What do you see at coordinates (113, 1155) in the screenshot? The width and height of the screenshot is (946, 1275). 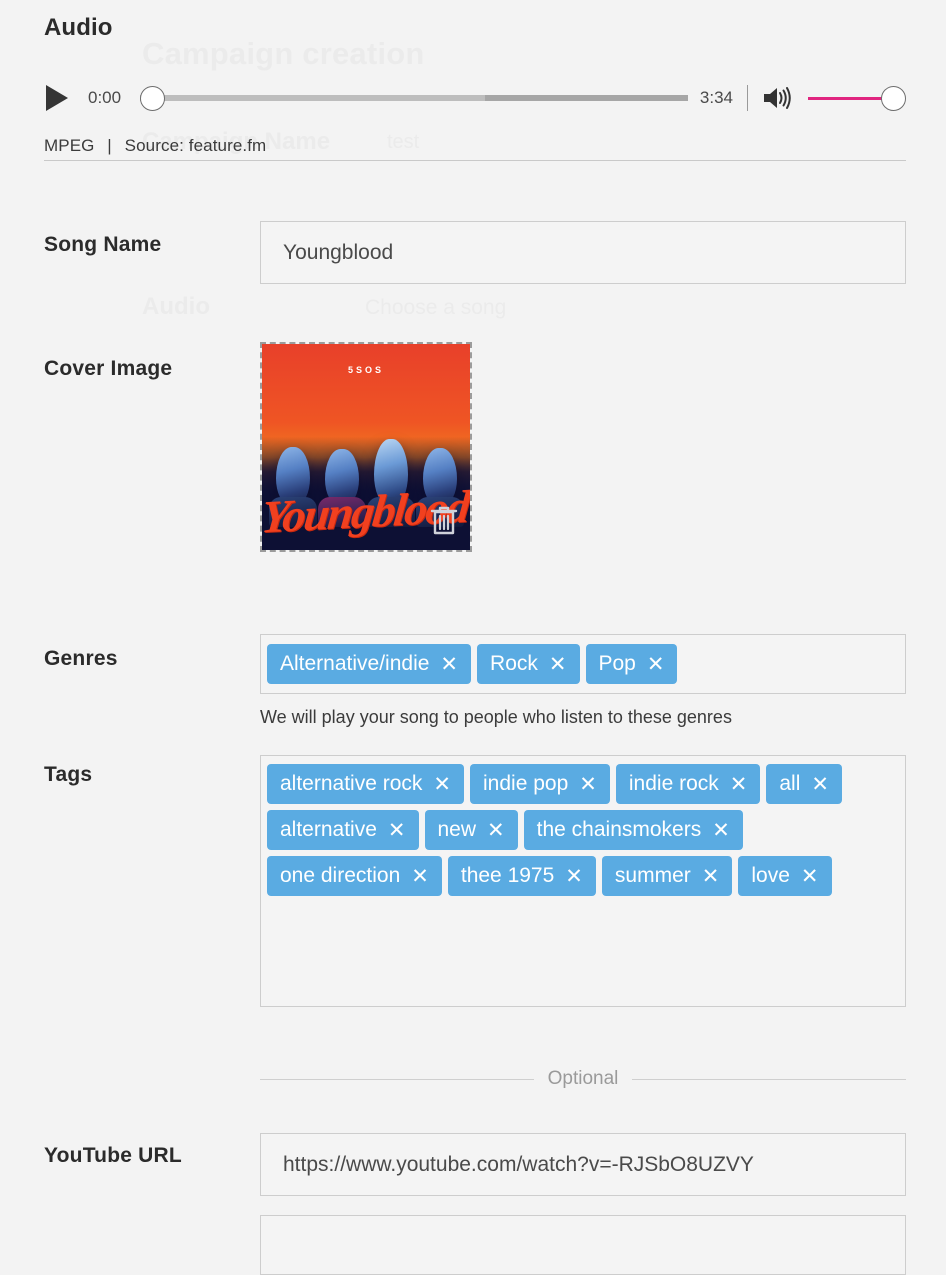 I see `youtube-url-label: YouTube URL` at bounding box center [113, 1155].